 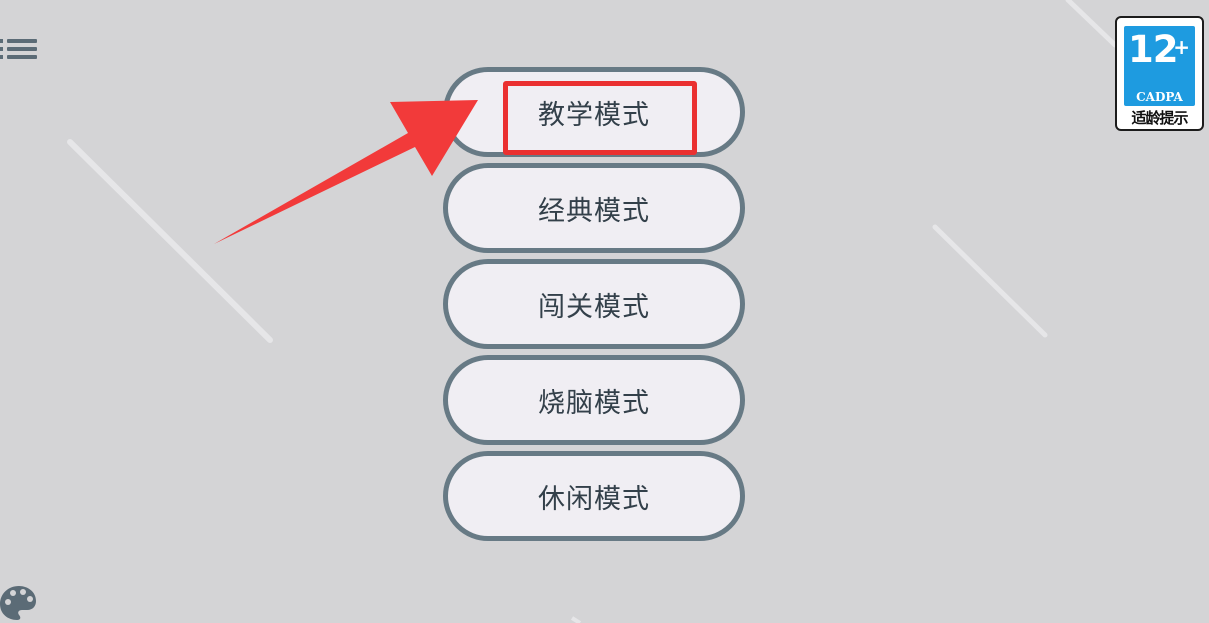 I want to click on mode-button-label: 休闲模式, so click(x=594, y=499).